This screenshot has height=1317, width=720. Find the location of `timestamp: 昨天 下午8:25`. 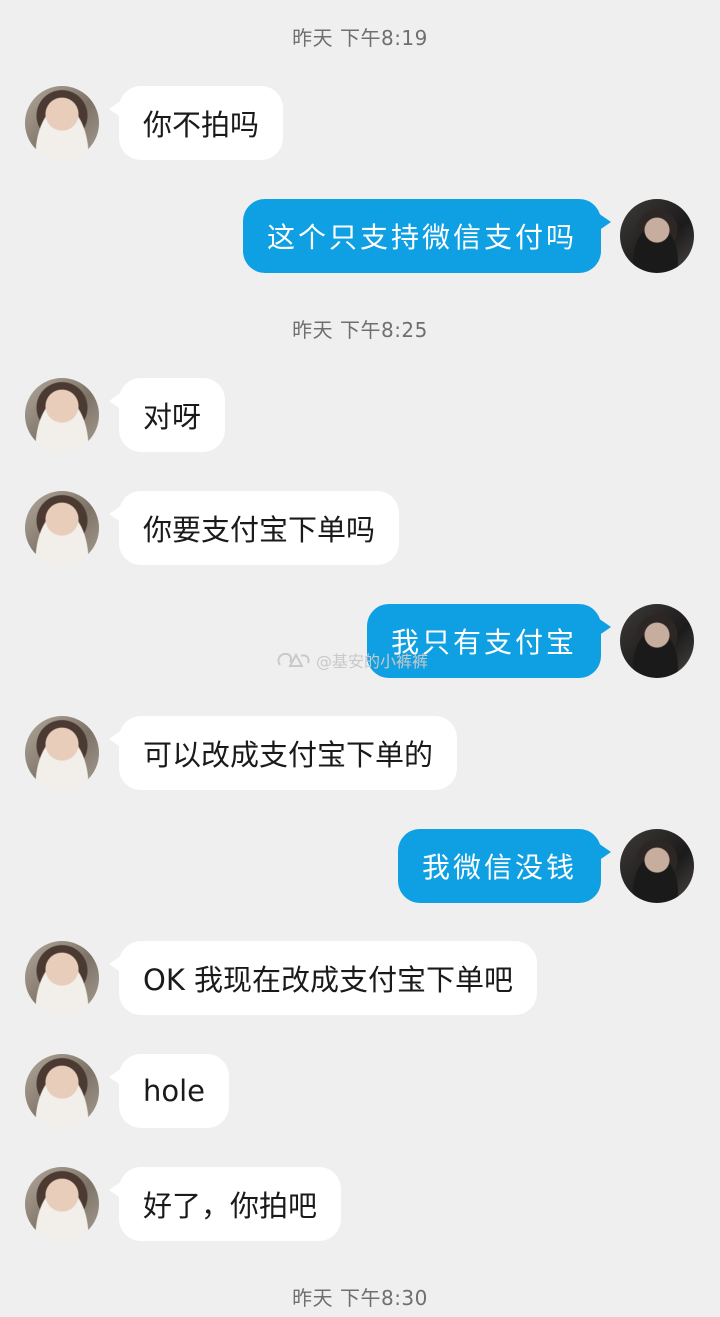

timestamp: 昨天 下午8:25 is located at coordinates (360, 330).